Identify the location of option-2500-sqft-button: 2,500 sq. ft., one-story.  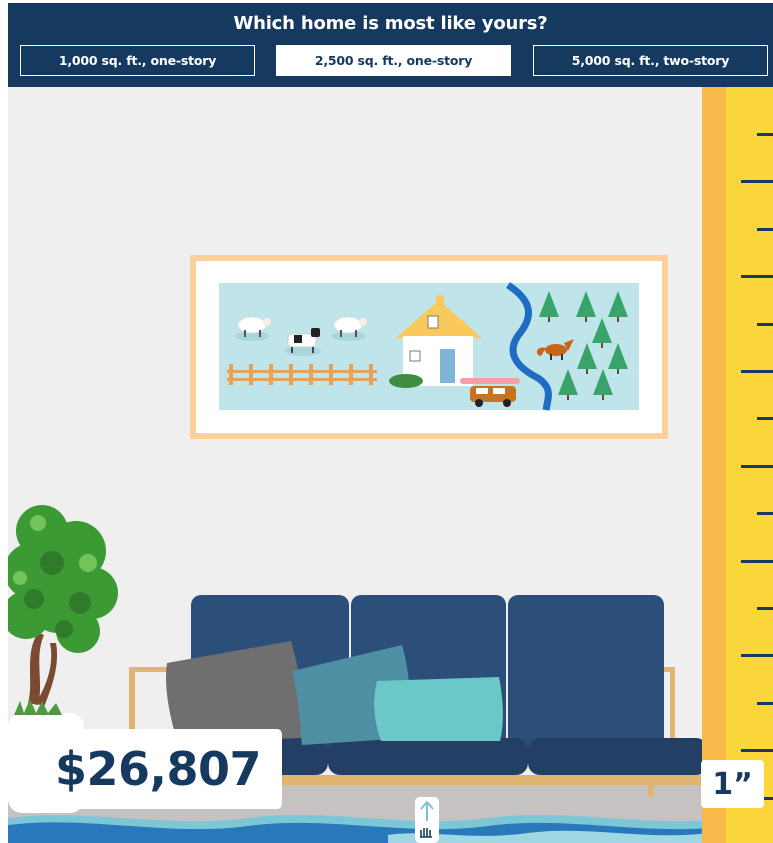
(393, 60).